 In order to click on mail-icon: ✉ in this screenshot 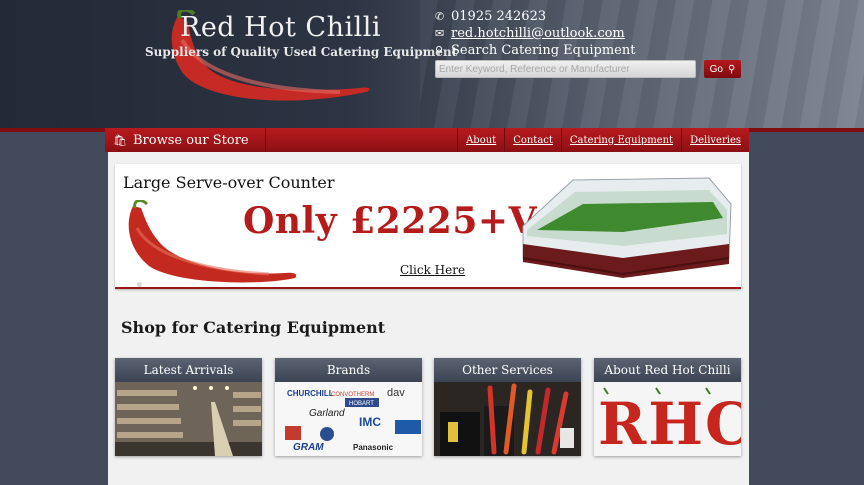, I will do `click(440, 33)`.